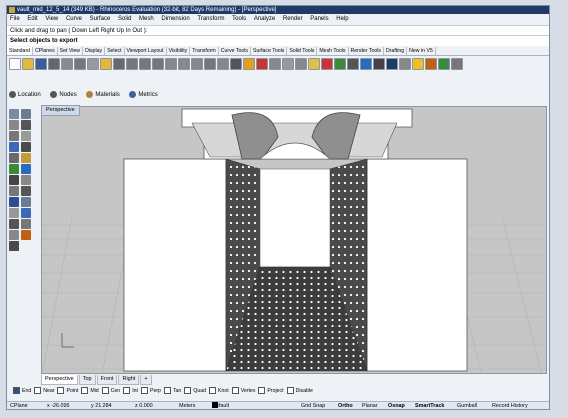 The image size is (568, 418). I want to click on tab-set-view: Set View, so click(71, 51).